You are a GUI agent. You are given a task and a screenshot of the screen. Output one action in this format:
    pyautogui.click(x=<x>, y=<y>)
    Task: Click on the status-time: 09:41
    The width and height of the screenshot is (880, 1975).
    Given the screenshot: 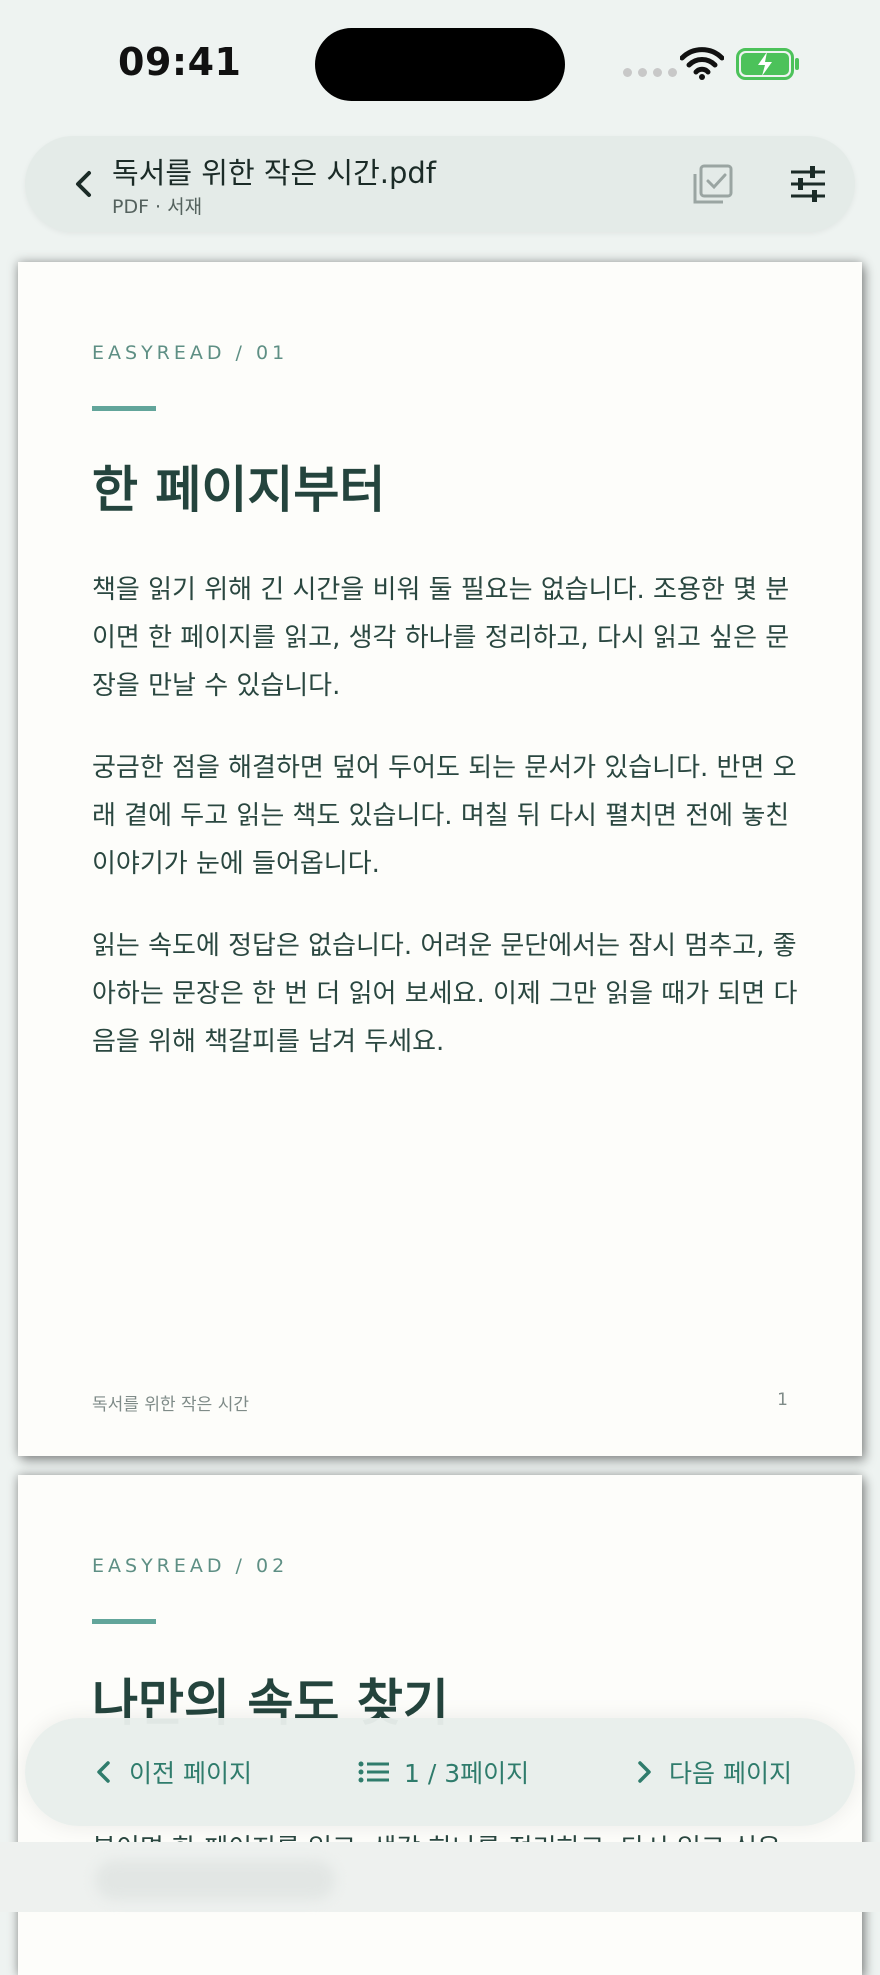 What is the action you would take?
    pyautogui.click(x=180, y=62)
    